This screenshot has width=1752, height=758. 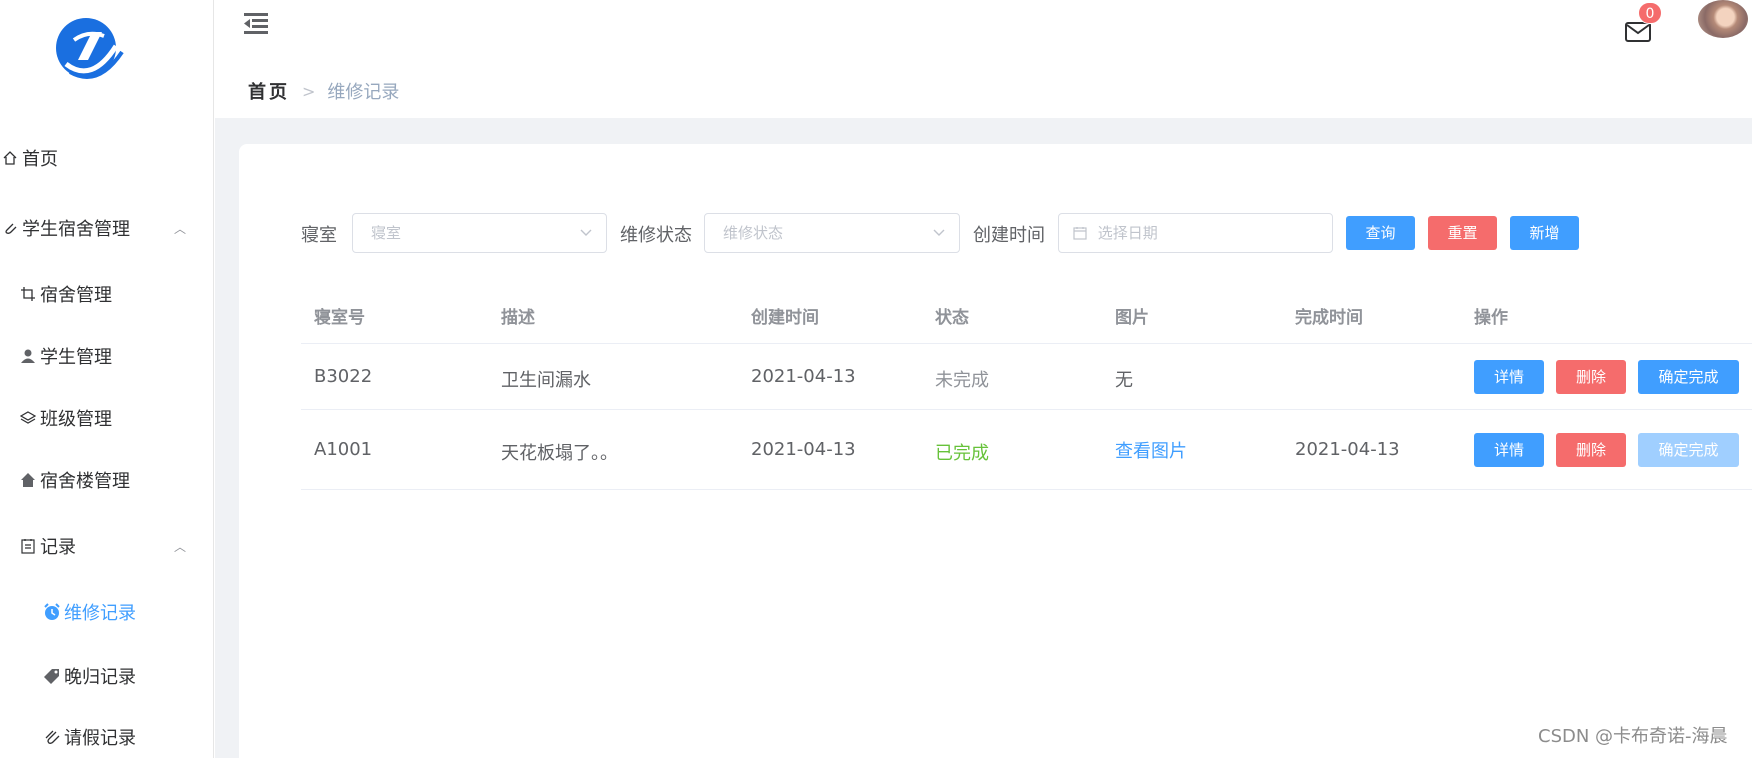 I want to click on repair-status-select: 维修状态, so click(x=832, y=233).